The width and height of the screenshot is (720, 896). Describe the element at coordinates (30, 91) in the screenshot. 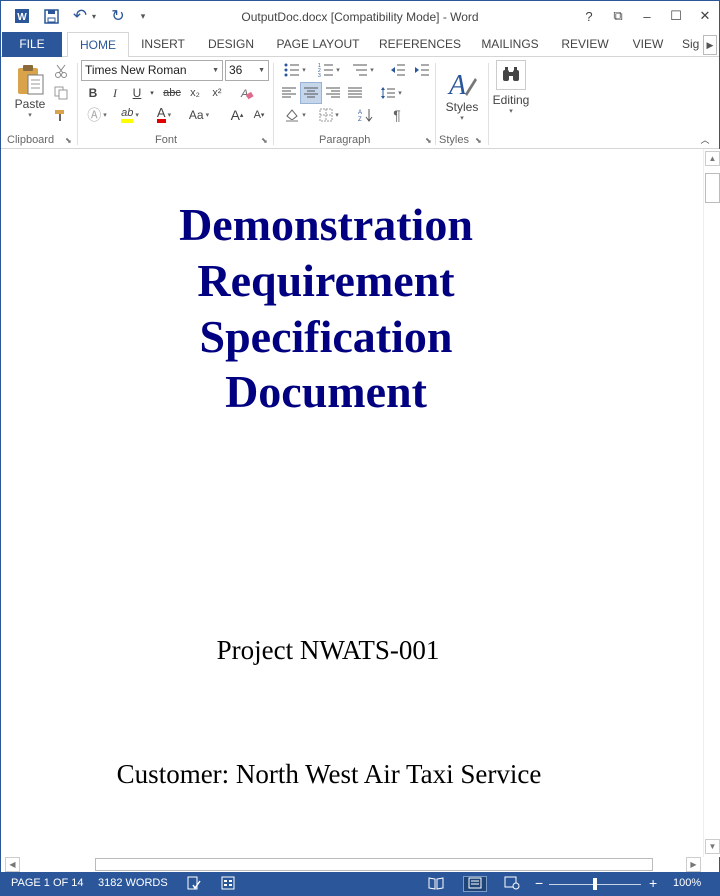

I see `paste-button: Paste ▾` at that location.